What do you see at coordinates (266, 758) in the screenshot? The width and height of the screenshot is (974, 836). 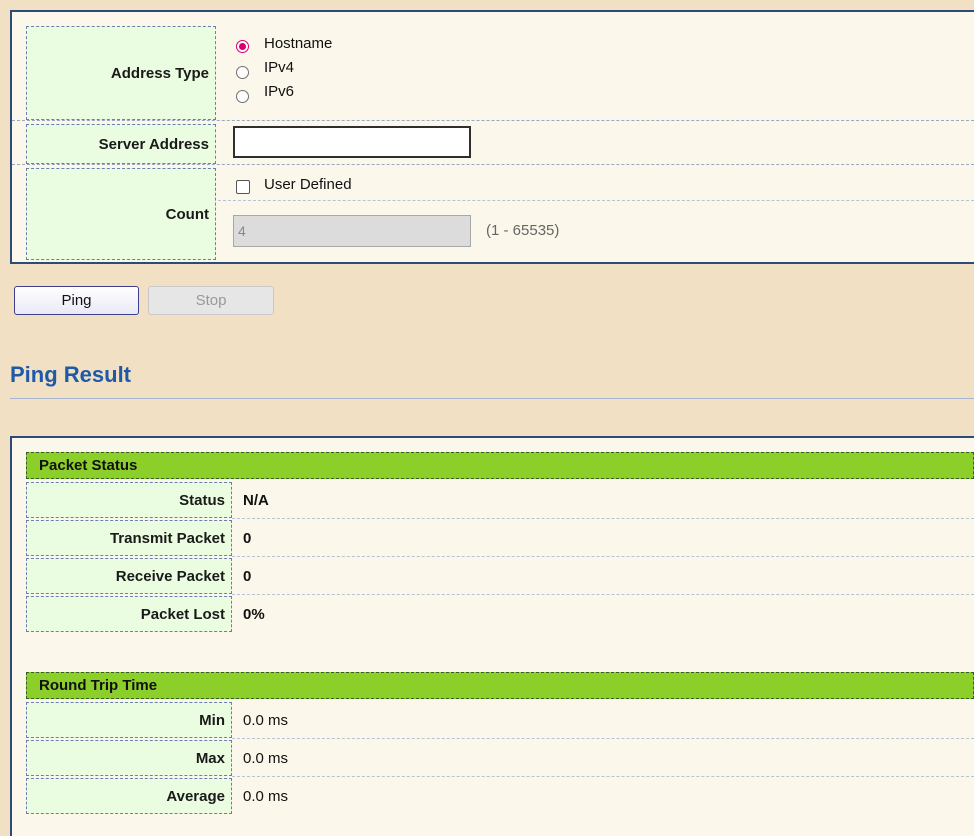 I see `max-value: 0.0 ms` at bounding box center [266, 758].